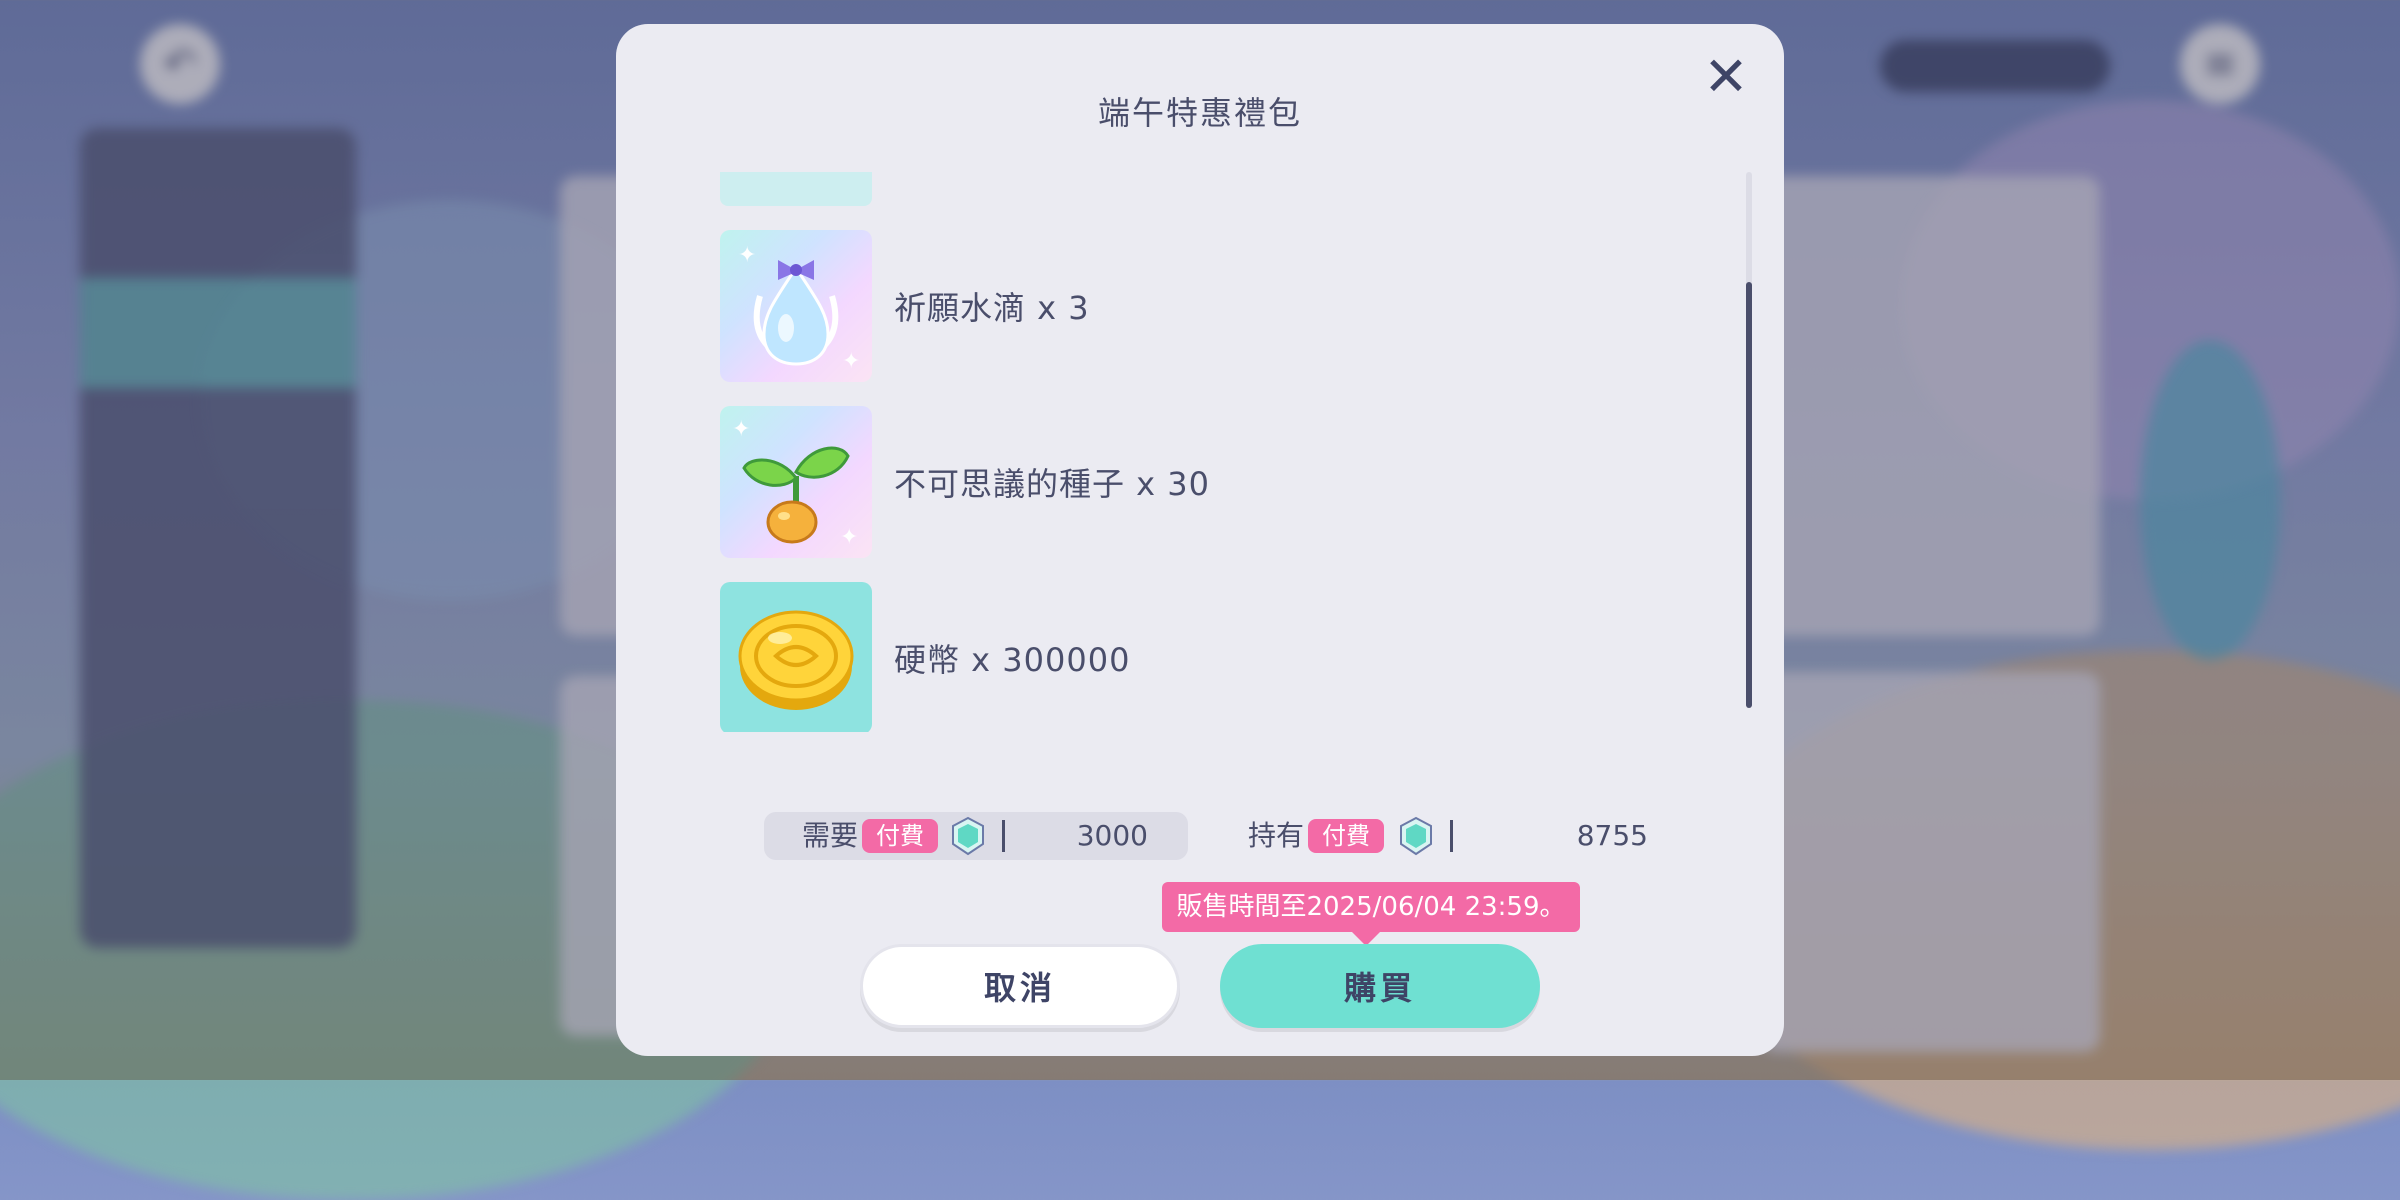 The width and height of the screenshot is (2400, 1200). What do you see at coordinates (1020, 986) in the screenshot?
I see `cancel-button: 取消` at bounding box center [1020, 986].